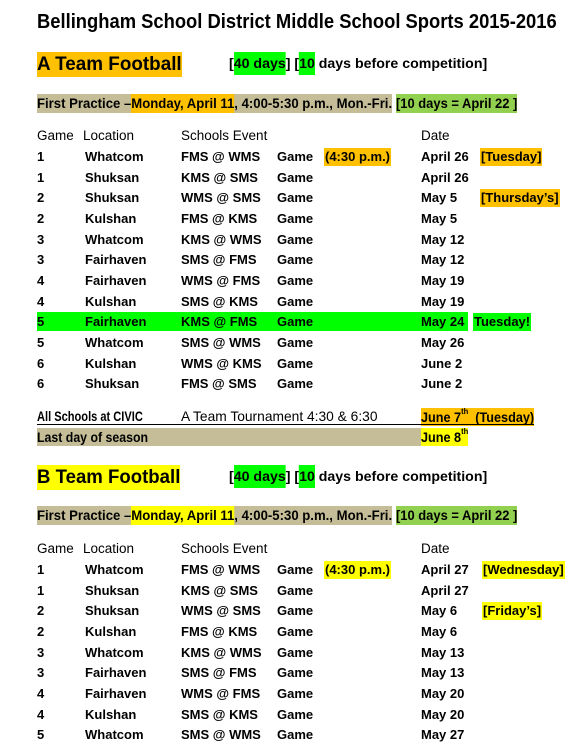  What do you see at coordinates (55, 135) in the screenshot?
I see `column-game: Game` at bounding box center [55, 135].